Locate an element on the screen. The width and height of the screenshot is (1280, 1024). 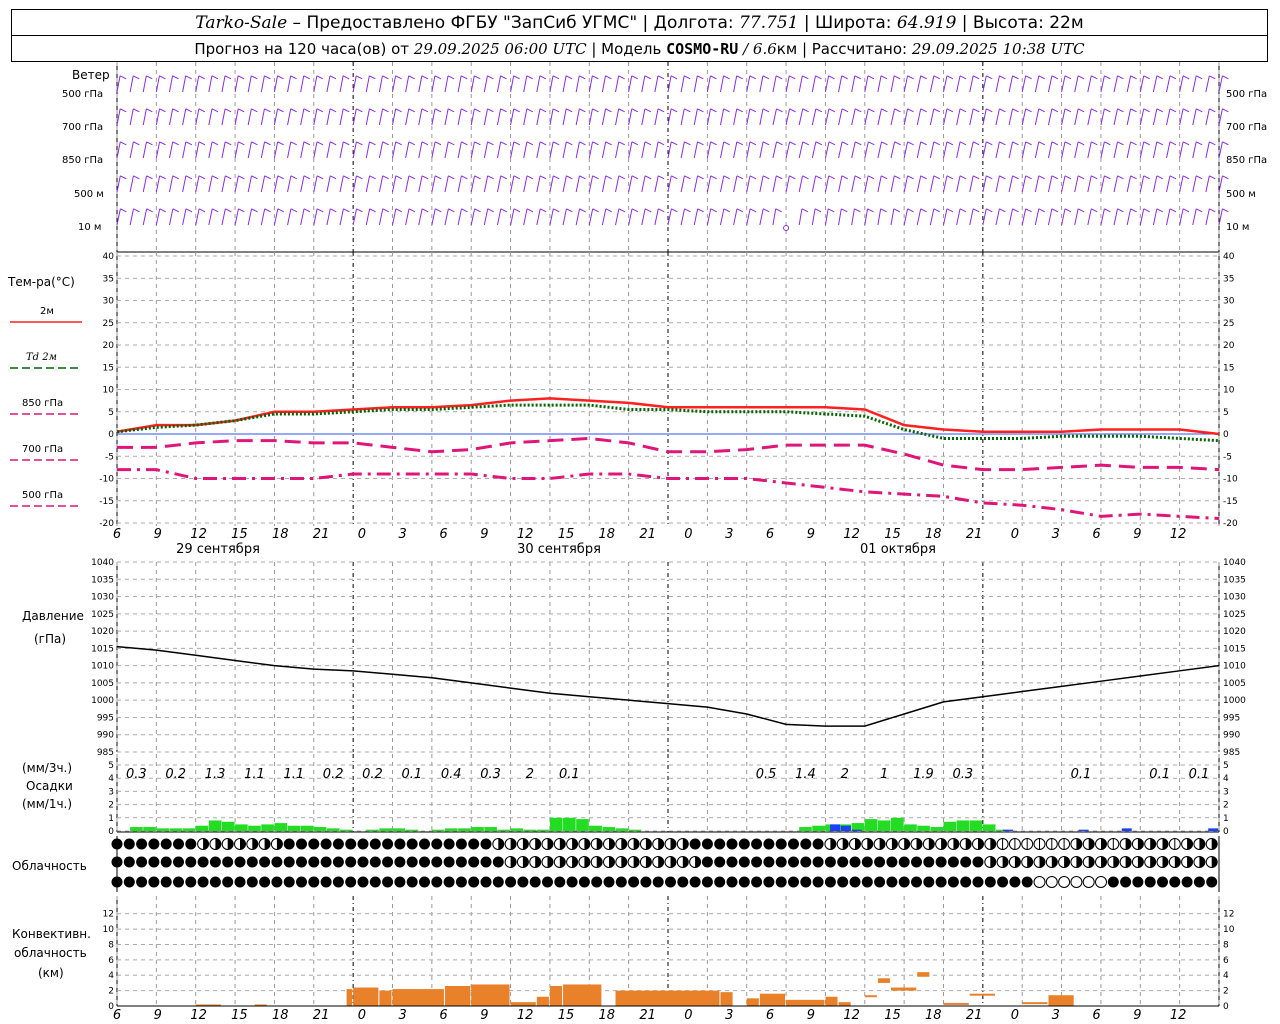
y-tick-label: 1005 is located at coordinates (102, 684).